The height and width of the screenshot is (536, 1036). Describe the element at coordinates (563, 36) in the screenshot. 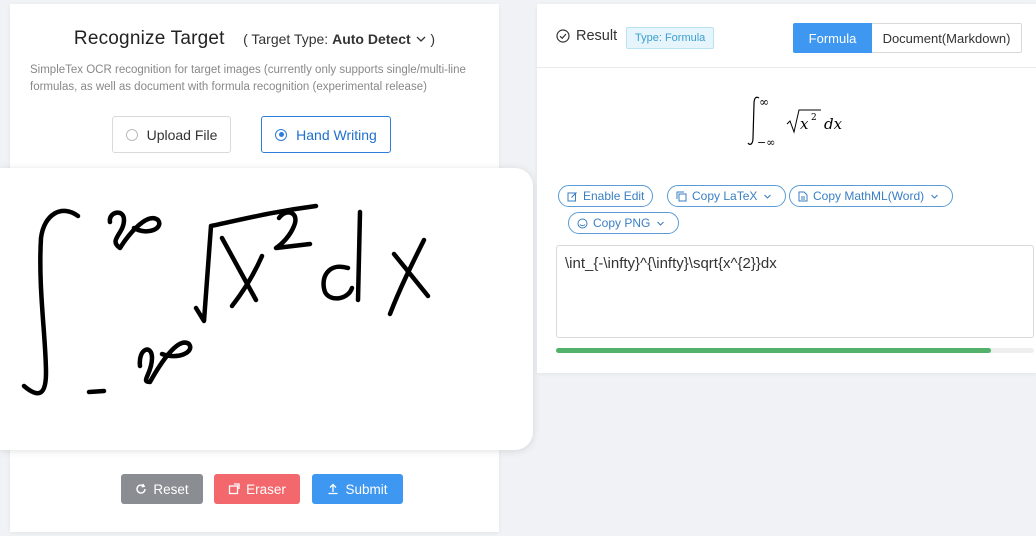

I see `check-circle-icon` at that location.